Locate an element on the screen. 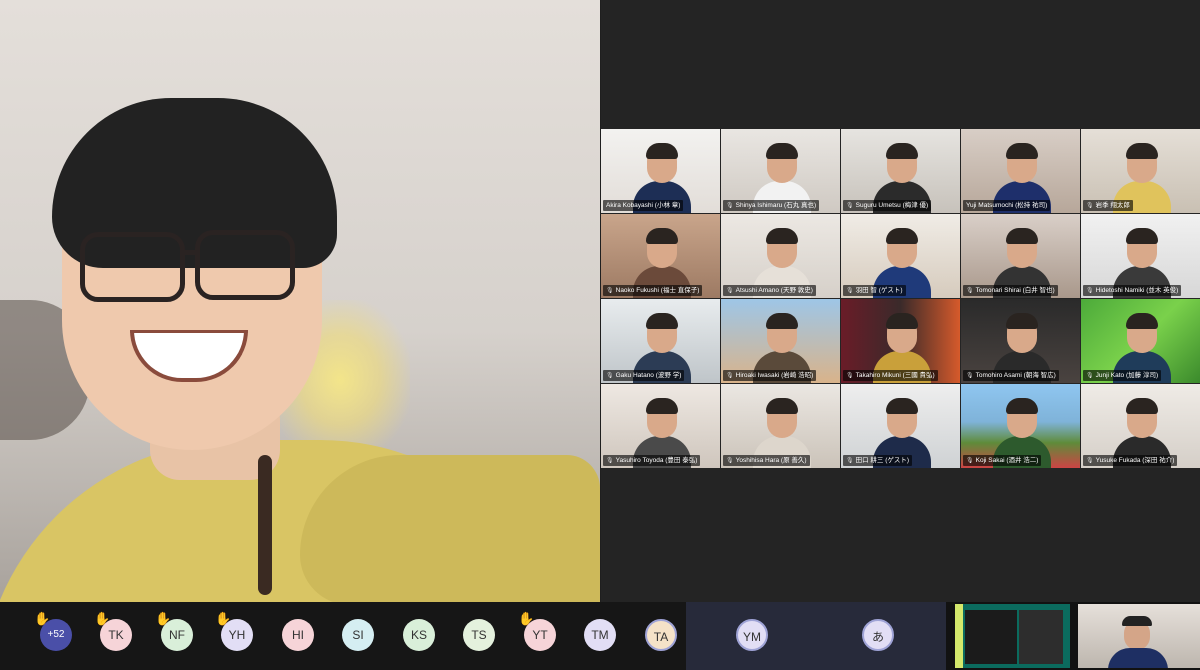 Image resolution: width=1200 pixels, height=670 pixels. share-sidebar is located at coordinates (959, 636).